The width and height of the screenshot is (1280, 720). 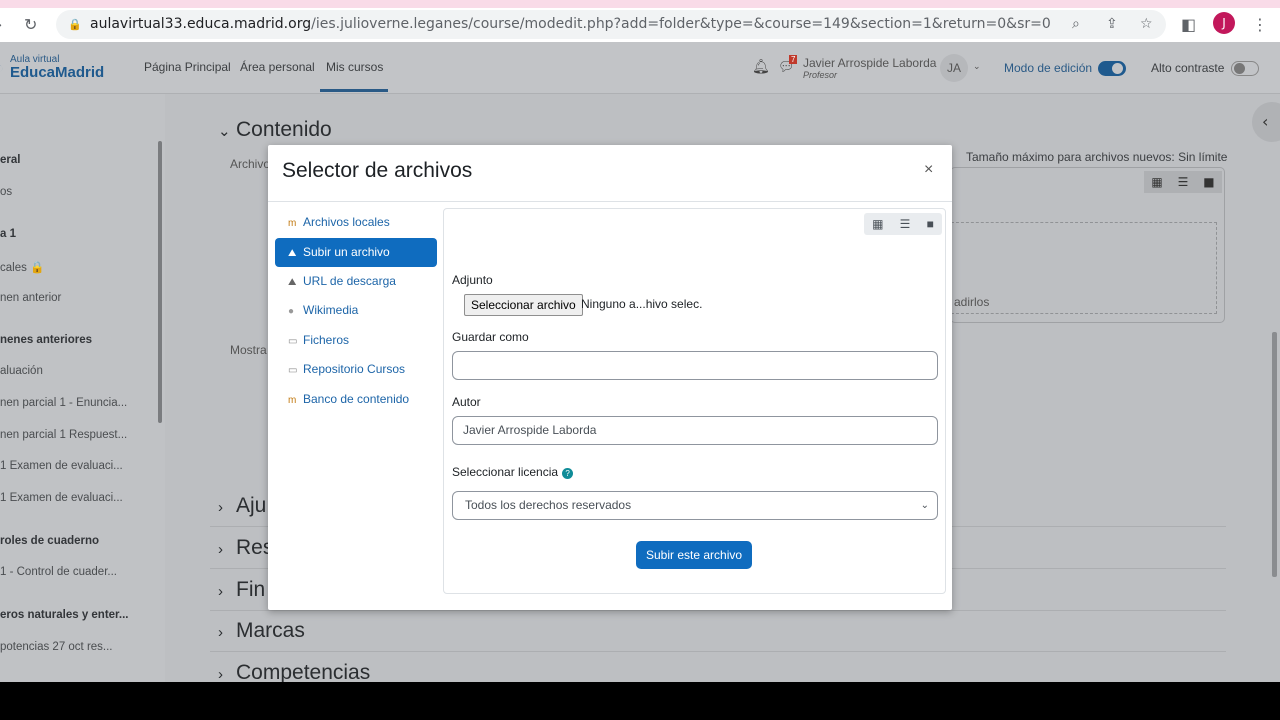 I want to click on repo-url-descarga: ⛰ URL de descarga, so click(x=356, y=281).